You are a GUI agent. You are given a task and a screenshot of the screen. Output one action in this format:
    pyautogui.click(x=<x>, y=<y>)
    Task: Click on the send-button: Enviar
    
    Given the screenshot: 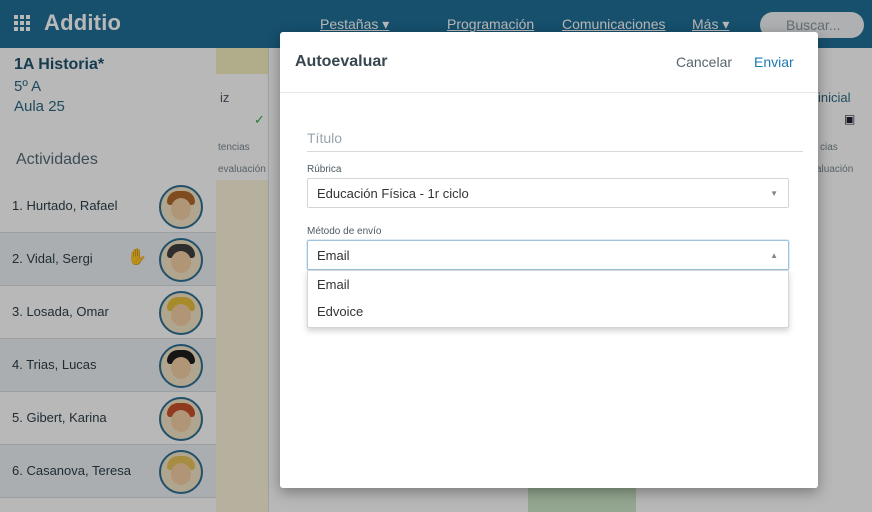 What is the action you would take?
    pyautogui.click(x=774, y=62)
    